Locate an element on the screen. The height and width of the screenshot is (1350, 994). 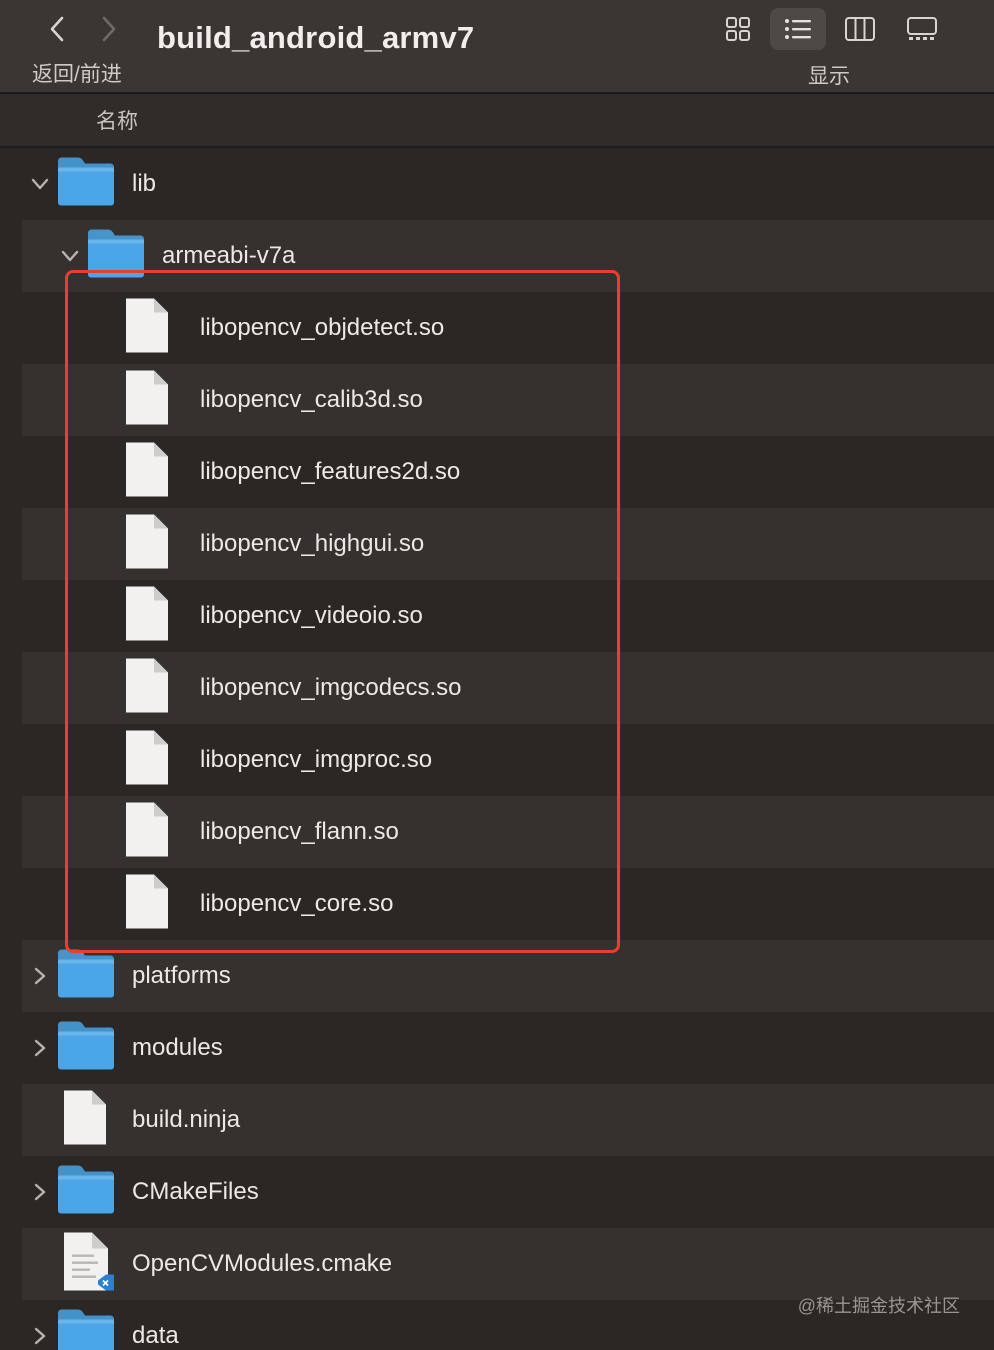
column-header: 名称 is located at coordinates (497, 121).